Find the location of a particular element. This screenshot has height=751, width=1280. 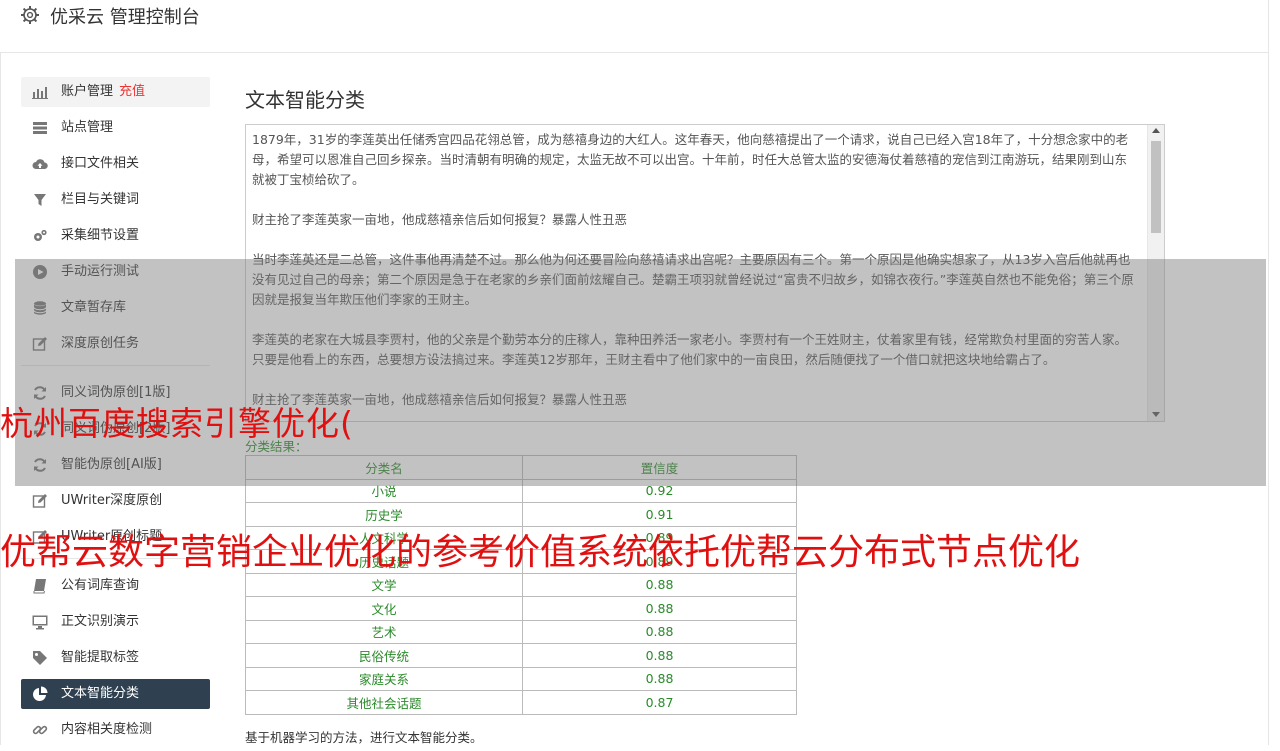

book-icon is located at coordinates (39, 586).